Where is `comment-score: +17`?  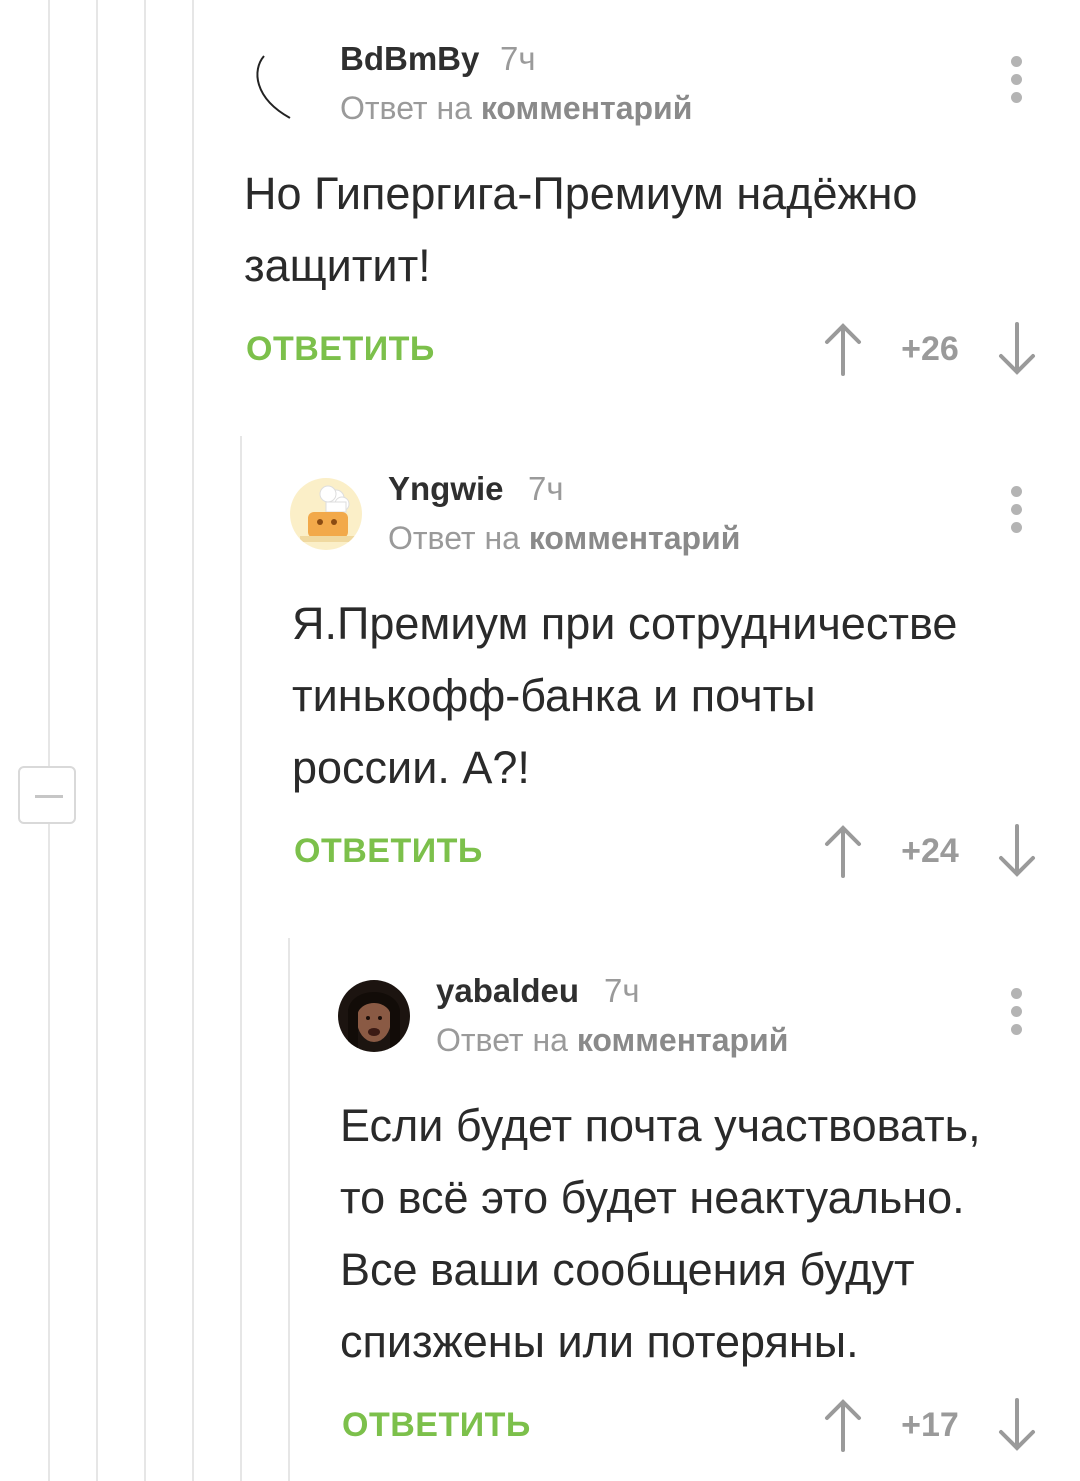 comment-score: +17 is located at coordinates (930, 1425).